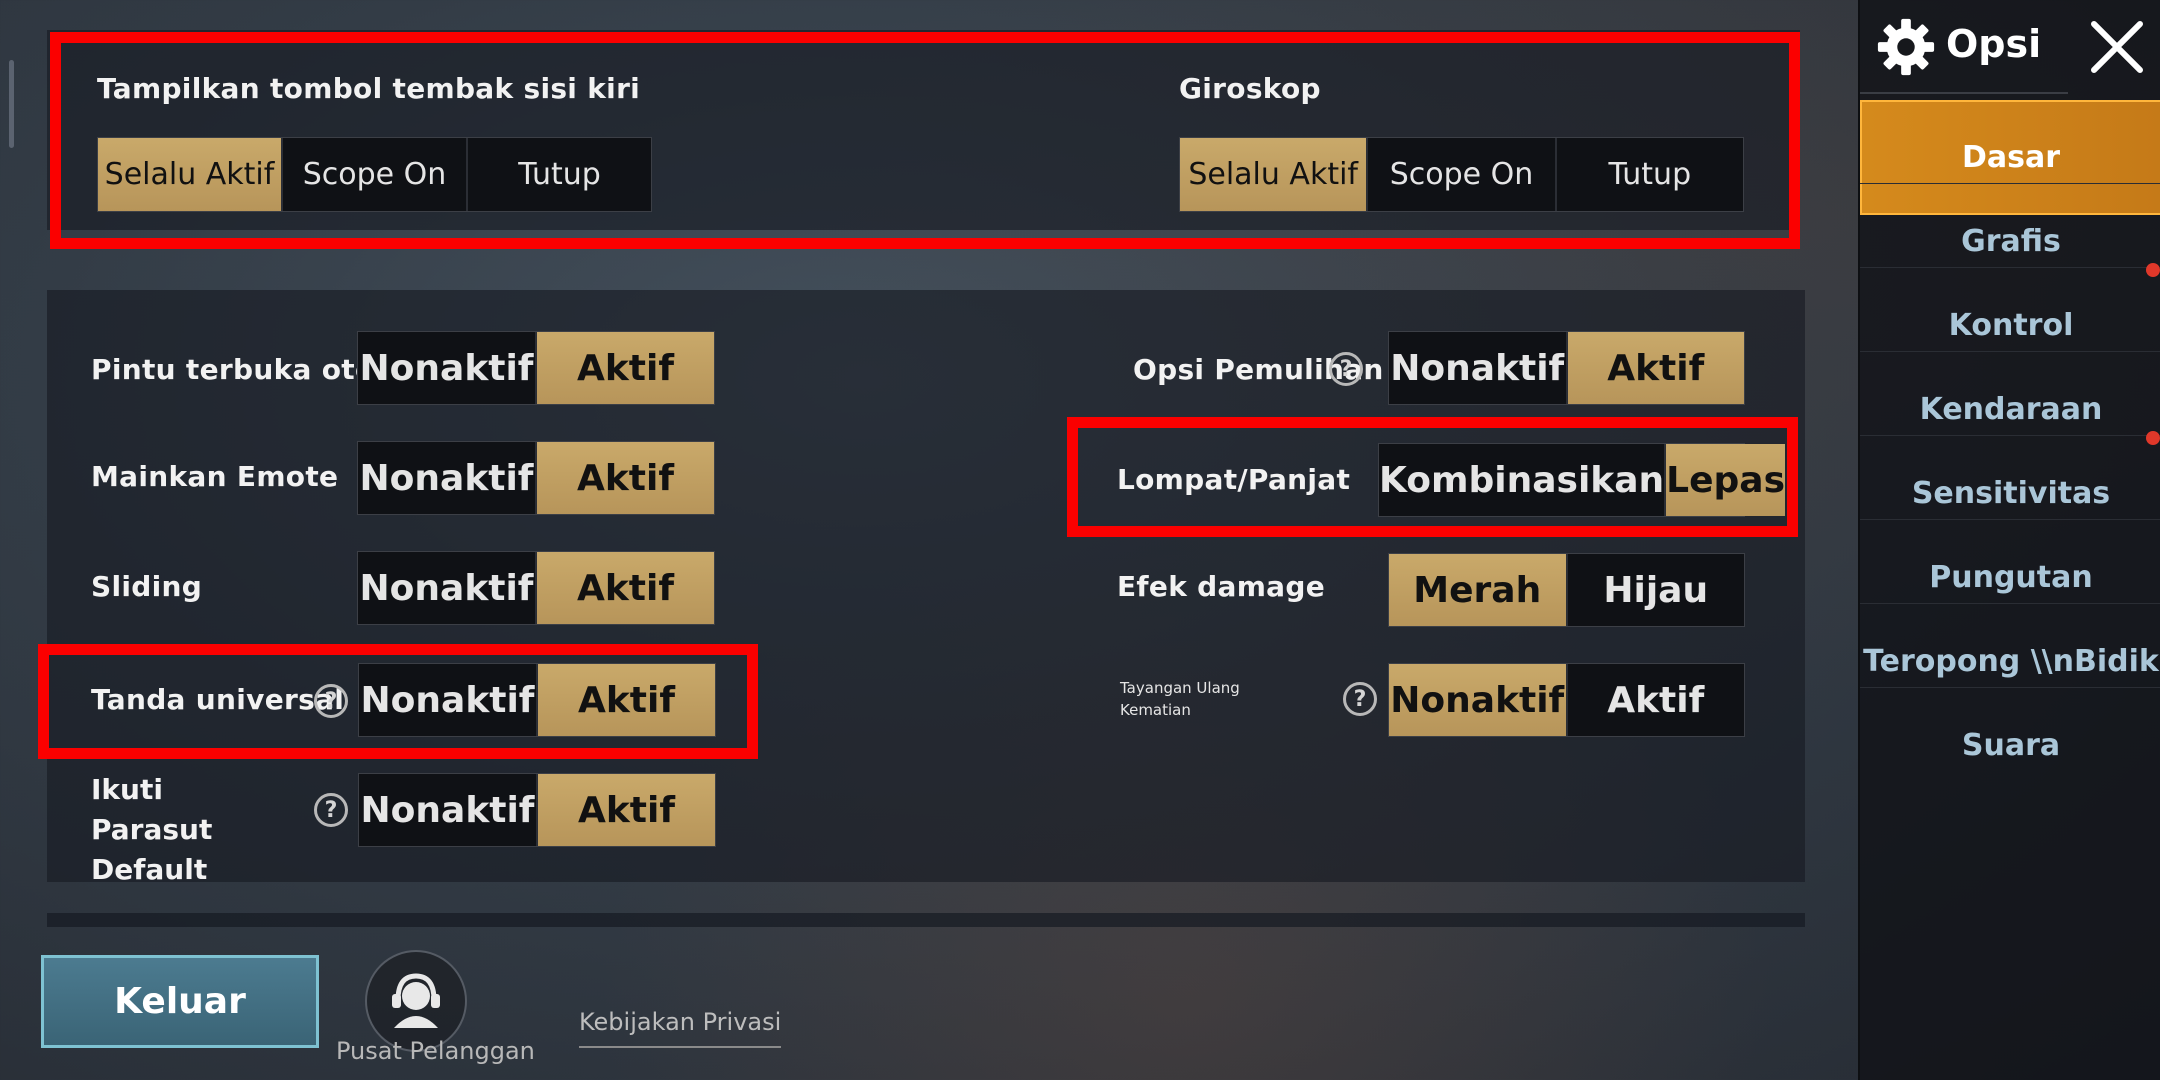 Image resolution: width=2160 pixels, height=1080 pixels. What do you see at coordinates (447, 810) in the screenshot?
I see `follow-parachute-option-nonaktif: Nonaktif` at bounding box center [447, 810].